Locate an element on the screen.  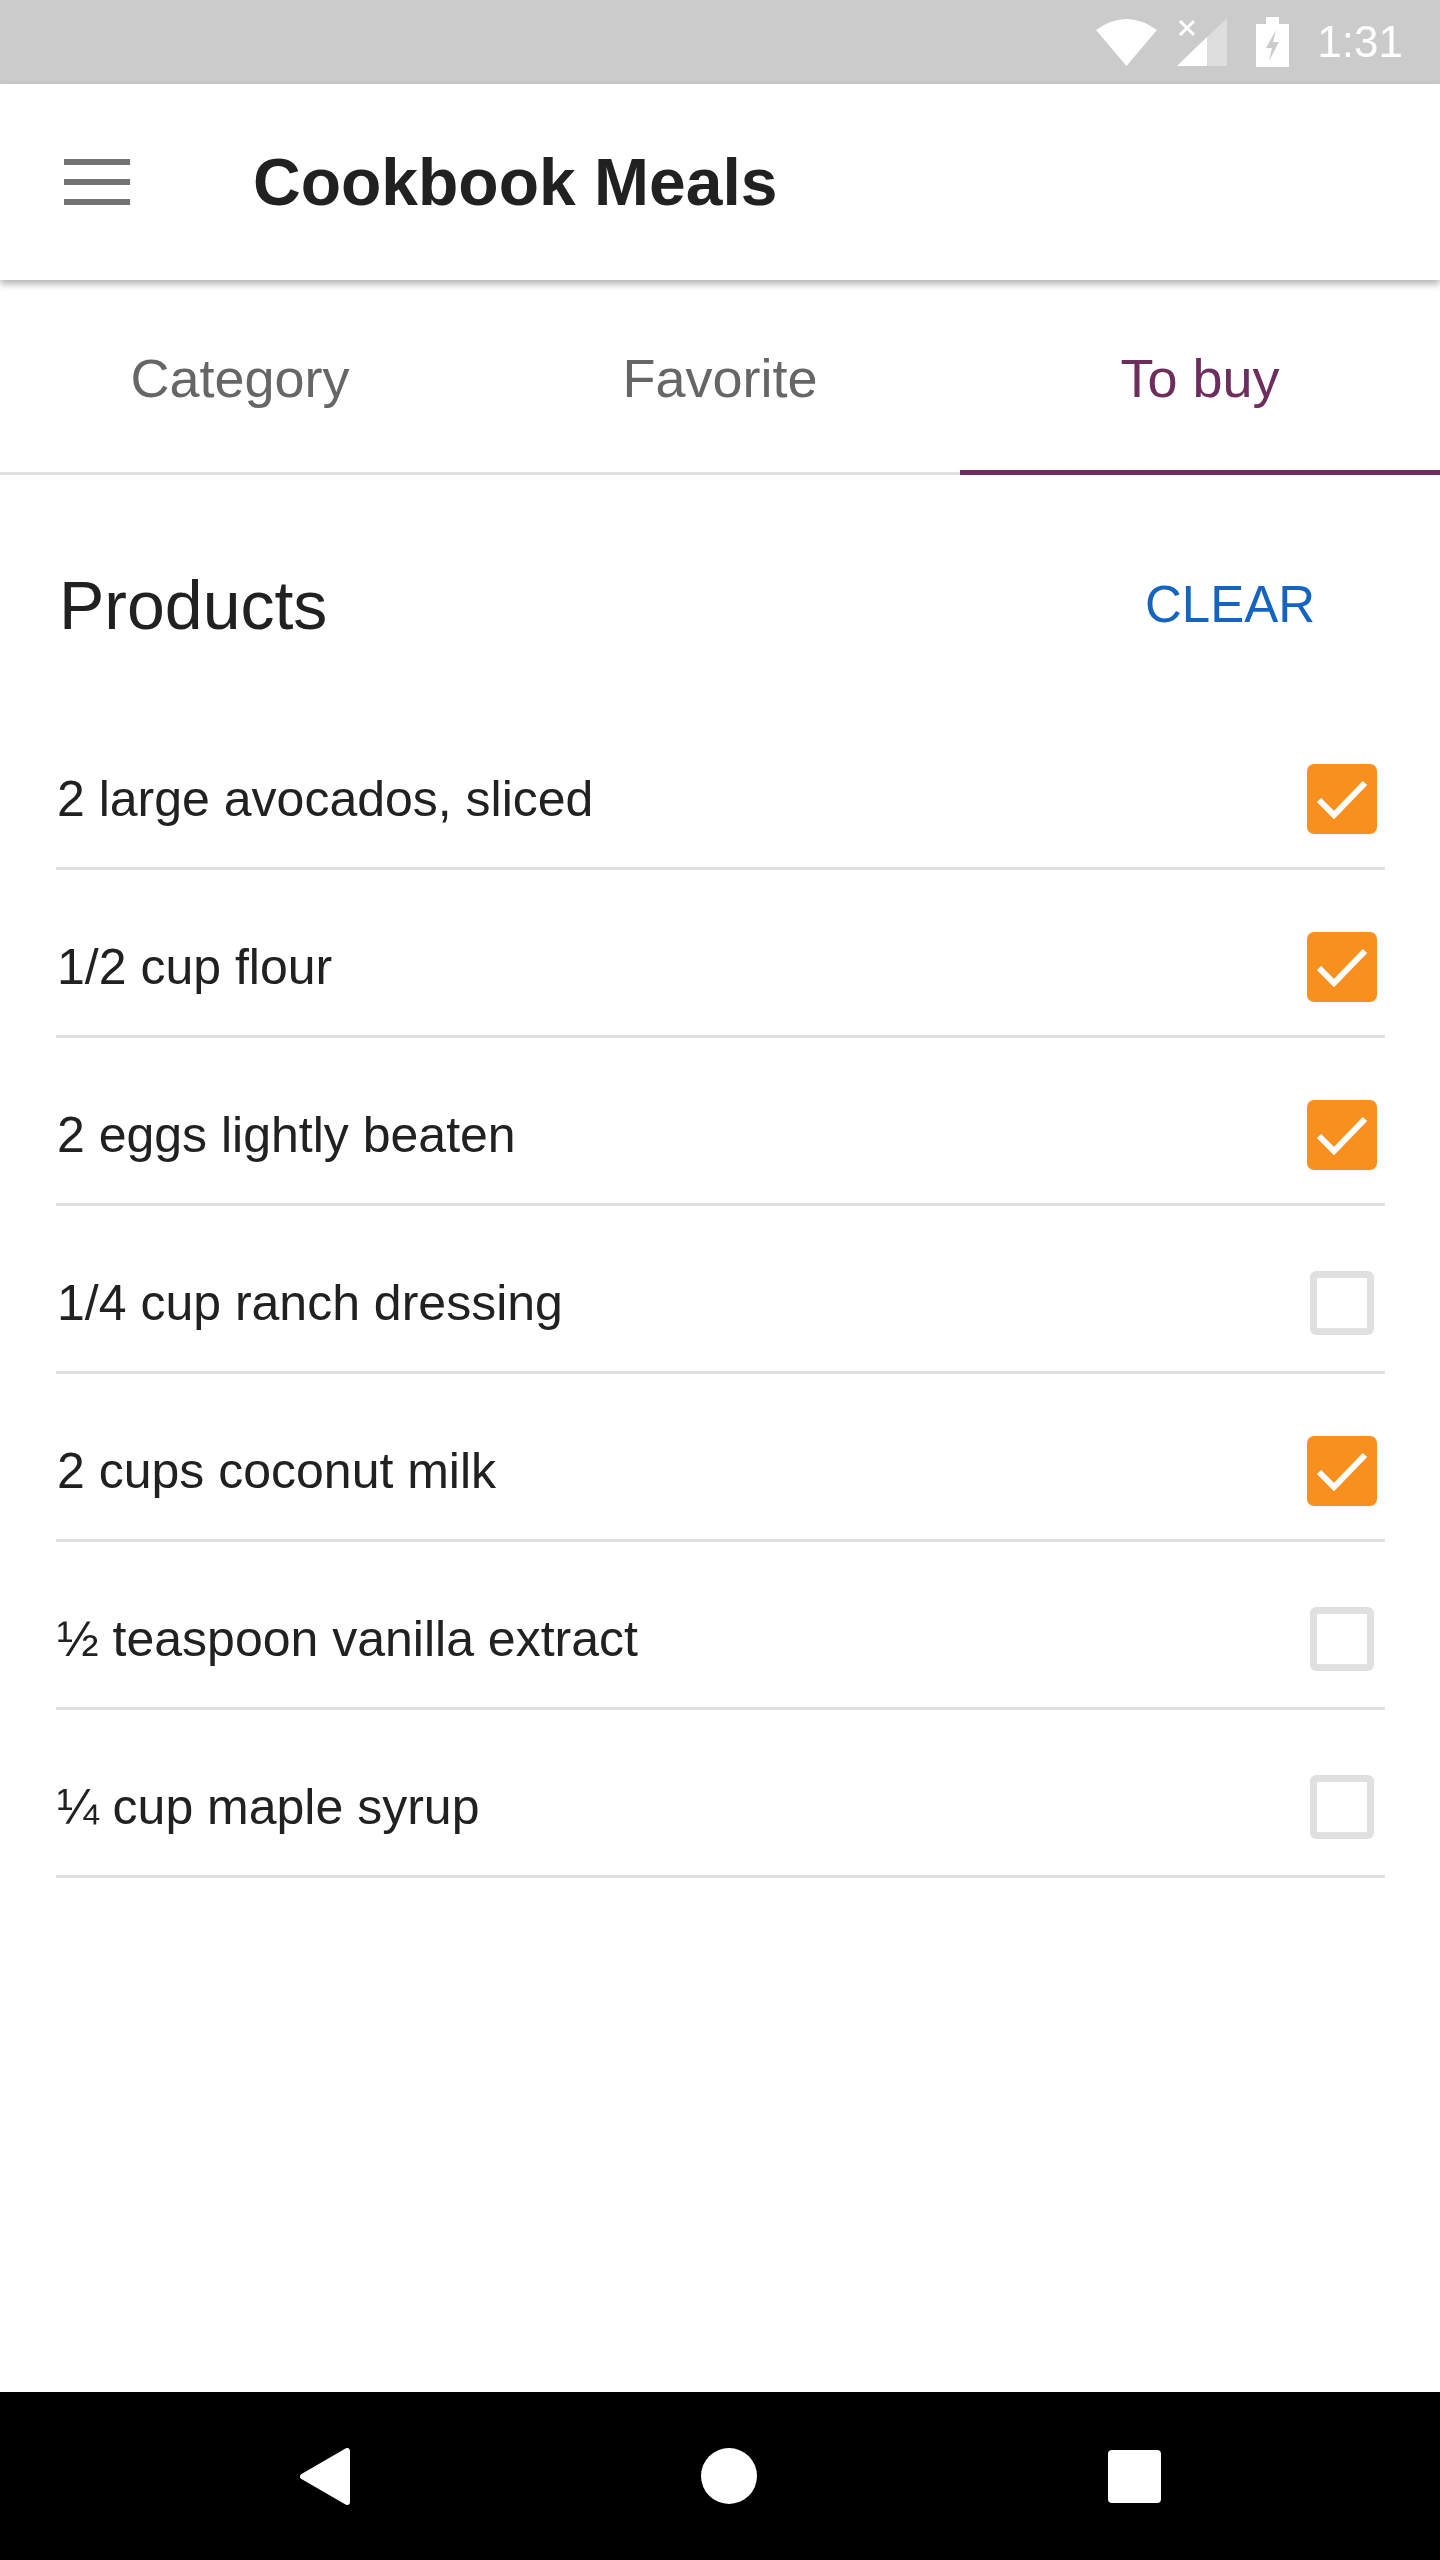
battery-charging-icon is located at coordinates (1273, 42).